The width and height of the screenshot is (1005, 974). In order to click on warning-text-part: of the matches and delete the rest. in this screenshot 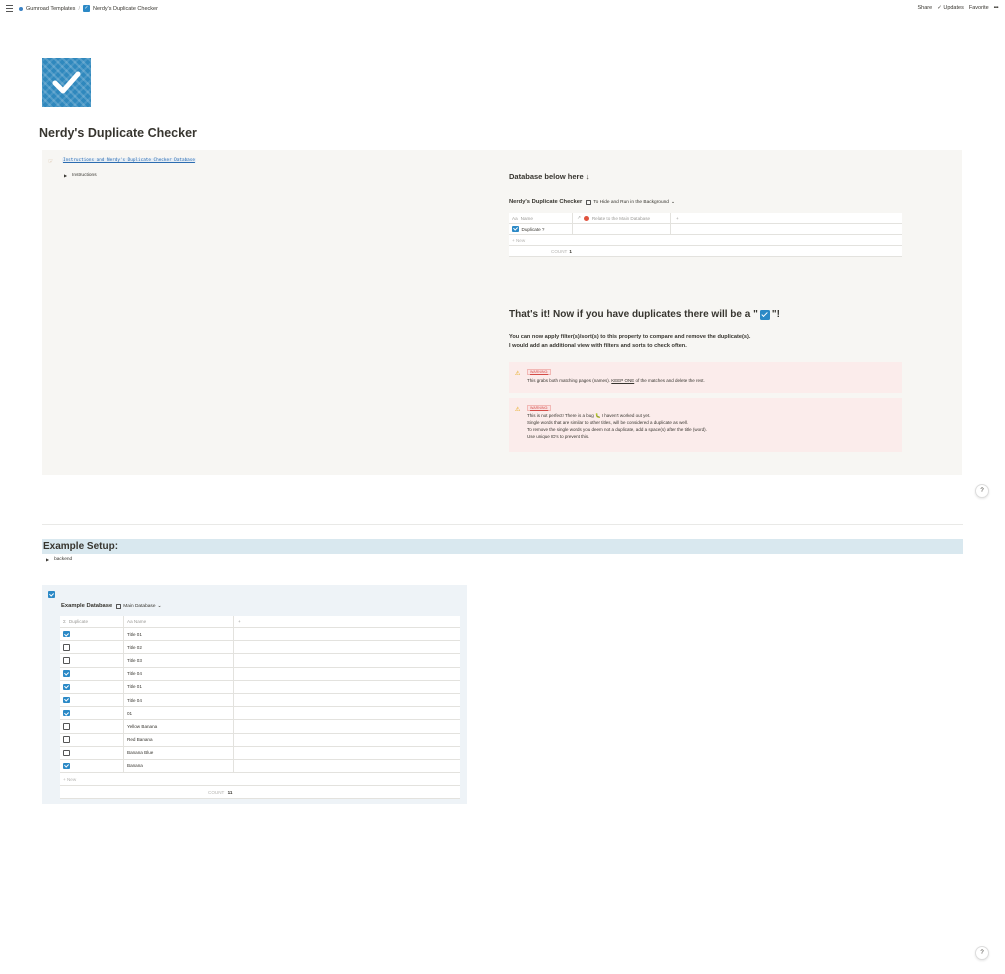, I will do `click(669, 380)`.